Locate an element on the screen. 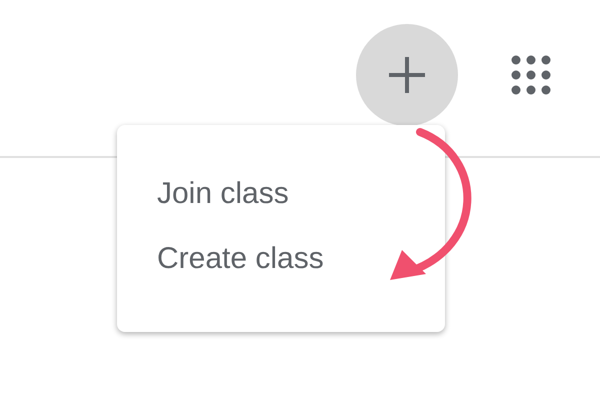 This screenshot has height=400, width=600. plus-icon is located at coordinates (407, 75).